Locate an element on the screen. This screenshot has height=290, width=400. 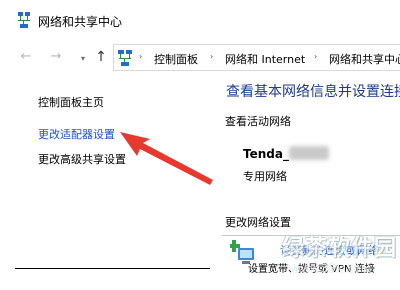
control-panel-home-link: 控制面板主页 is located at coordinates (71, 102).